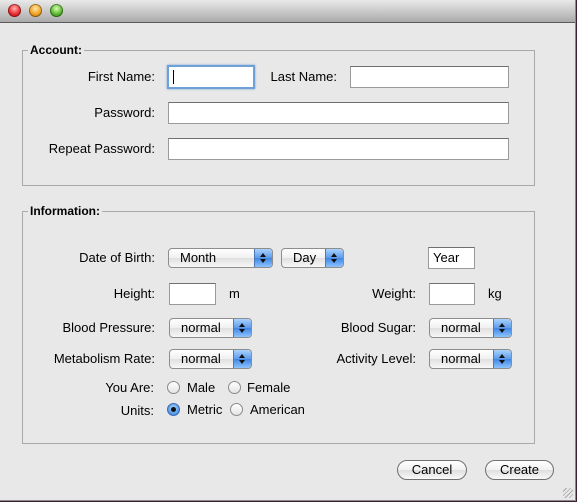  What do you see at coordinates (502, 359) in the screenshot?
I see `activity-level-stepper-arrows-icon` at bounding box center [502, 359].